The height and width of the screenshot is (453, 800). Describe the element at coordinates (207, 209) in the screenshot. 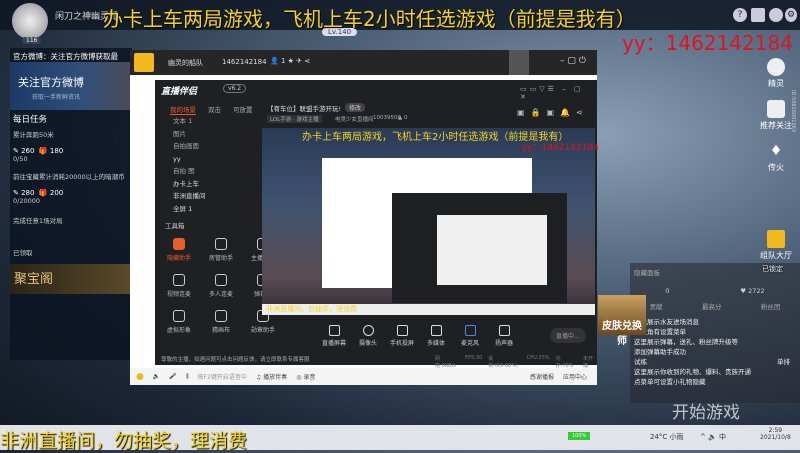

I see `layer-item: 全屏 1` at that location.